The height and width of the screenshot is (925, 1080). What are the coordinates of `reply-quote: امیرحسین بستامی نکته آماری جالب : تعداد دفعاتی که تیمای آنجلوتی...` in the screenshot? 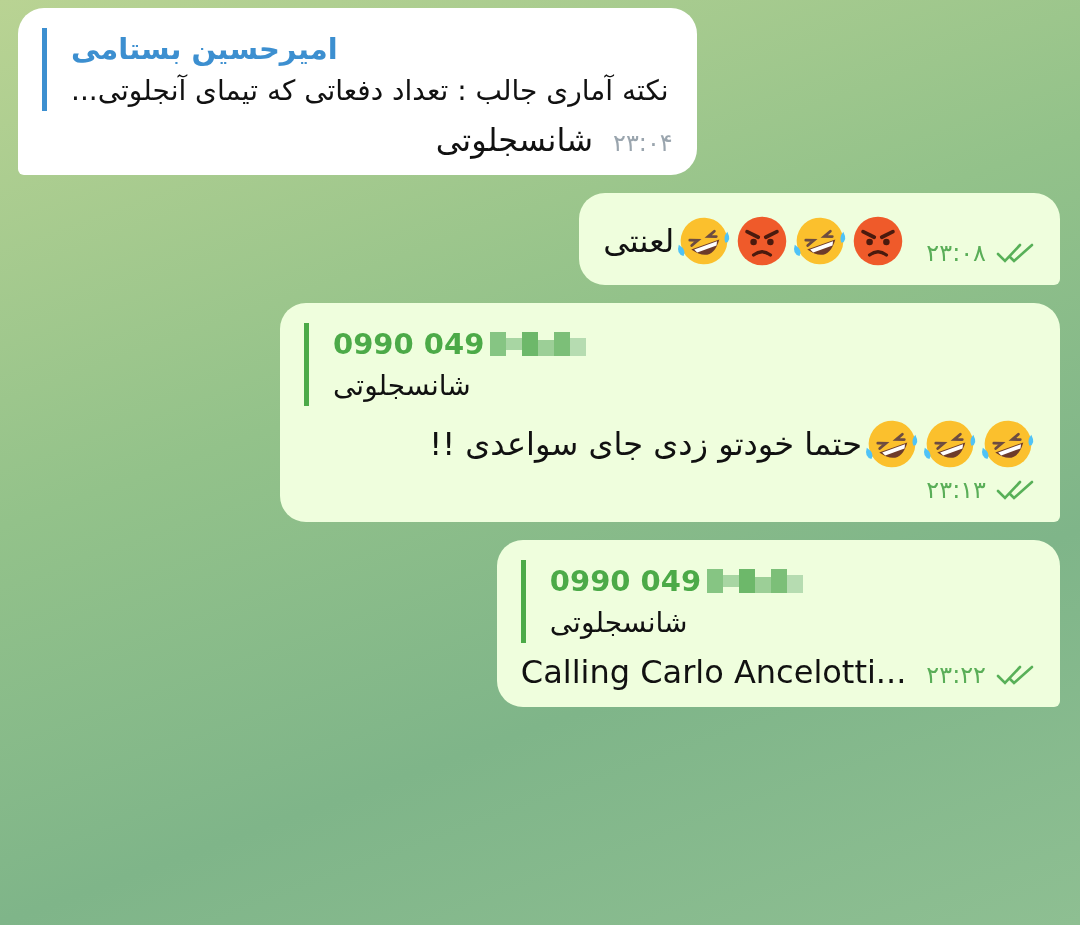 It's located at (357, 69).